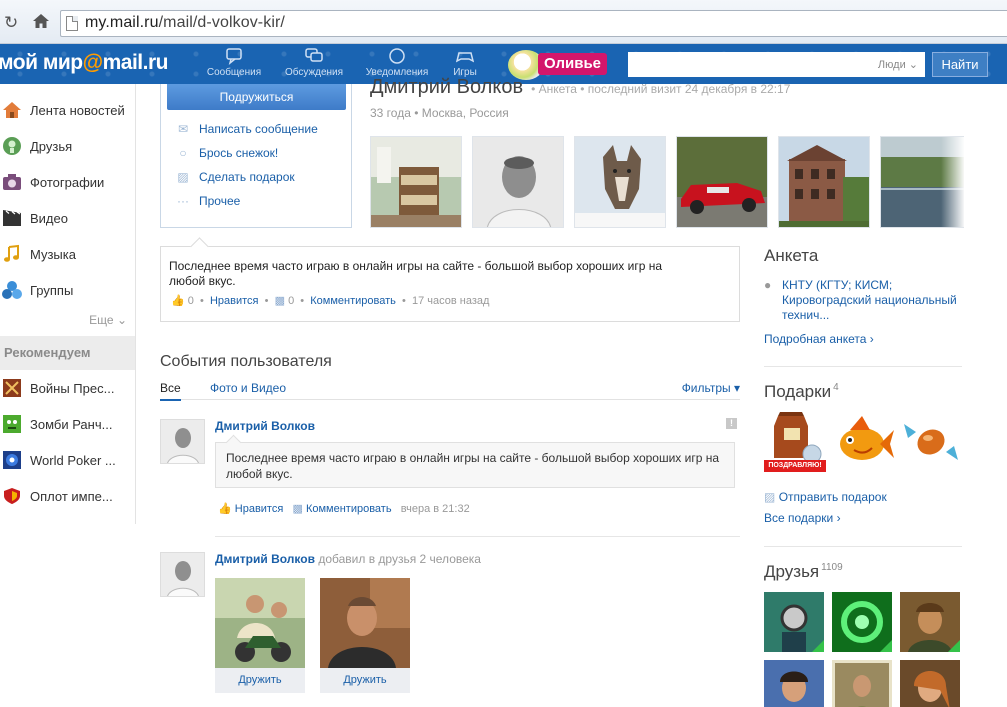 Image resolution: width=1007 pixels, height=707 pixels. Describe the element at coordinates (67, 146) in the screenshot. I see `sidebar-item-friends: Друзья` at that location.